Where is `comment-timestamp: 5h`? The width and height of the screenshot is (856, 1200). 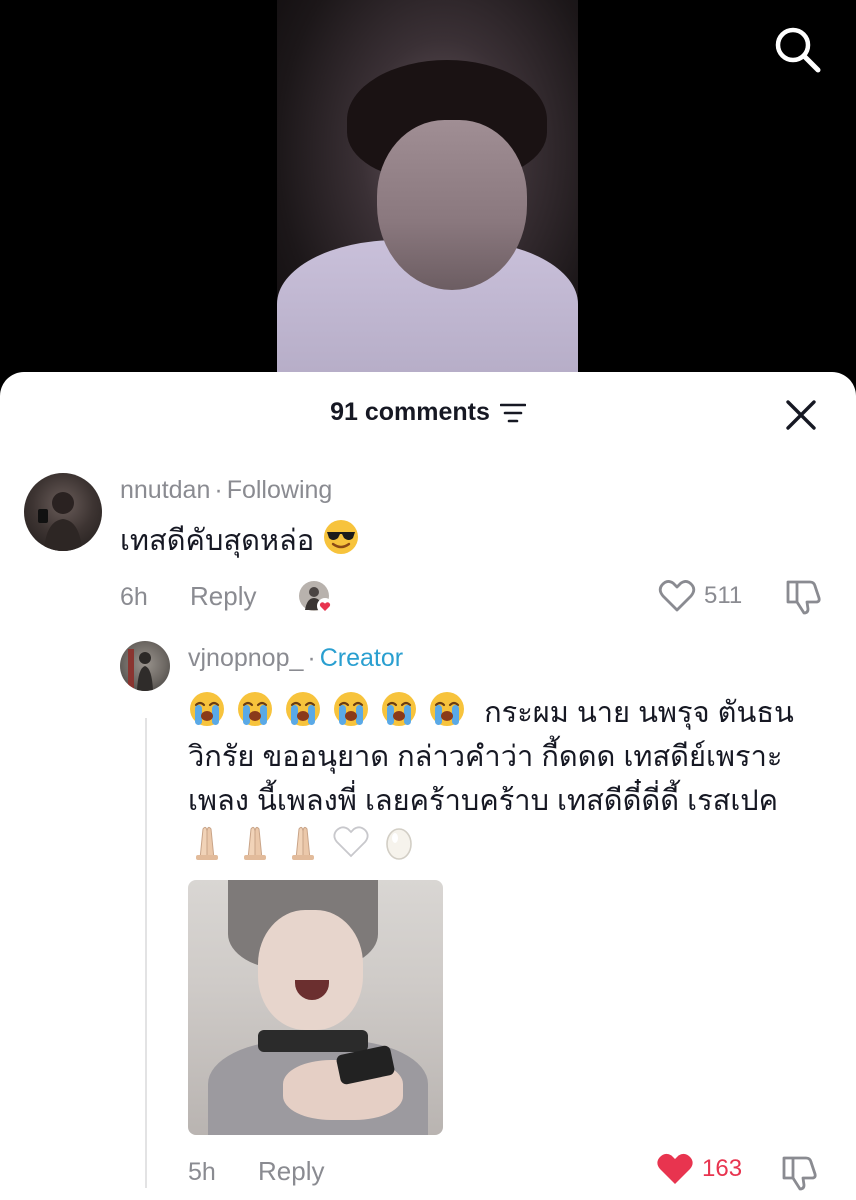
comment-timestamp: 5h is located at coordinates (202, 1172).